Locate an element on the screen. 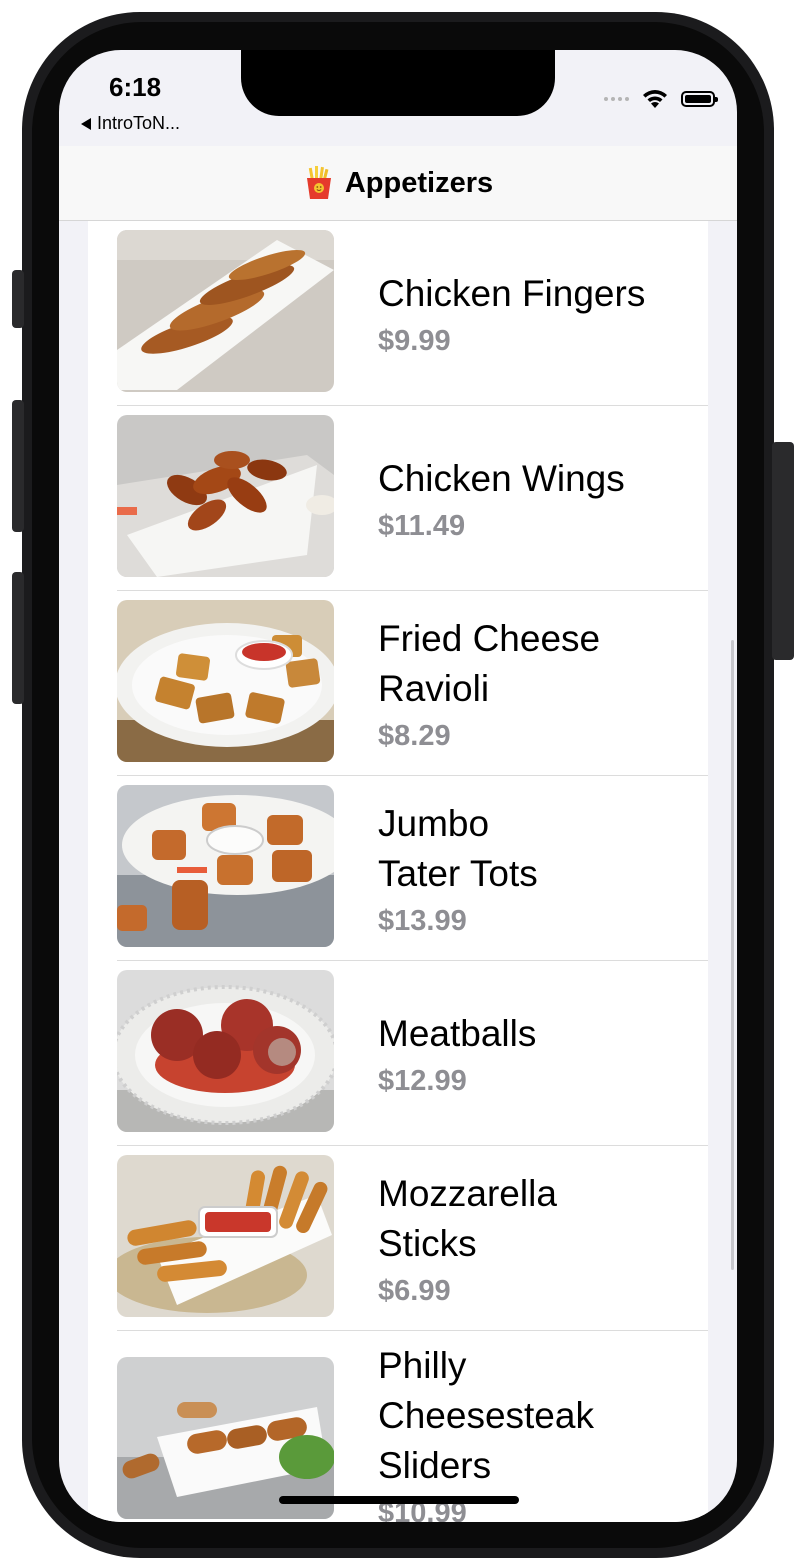 This screenshot has width=796, height=1563. item-name: Meatballs is located at coordinates (457, 1033).